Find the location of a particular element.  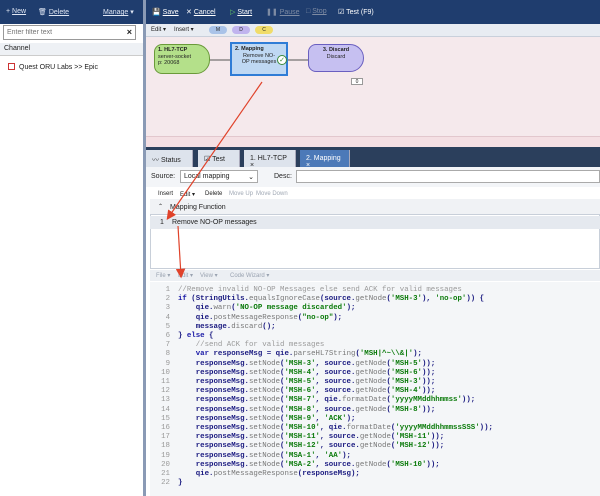

arrow-node-to-function is located at coordinates (214, 150).